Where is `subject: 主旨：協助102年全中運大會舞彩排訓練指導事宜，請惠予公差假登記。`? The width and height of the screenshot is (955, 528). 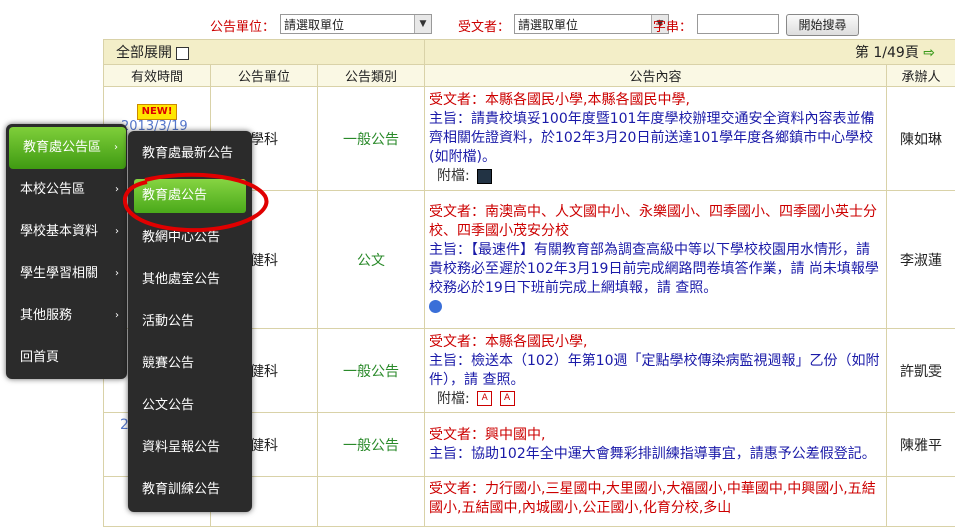
subject: 主旨：協助102年全中運大會舞彩排訓練指導事宜，請惠予公差假登記。 is located at coordinates (655, 454).